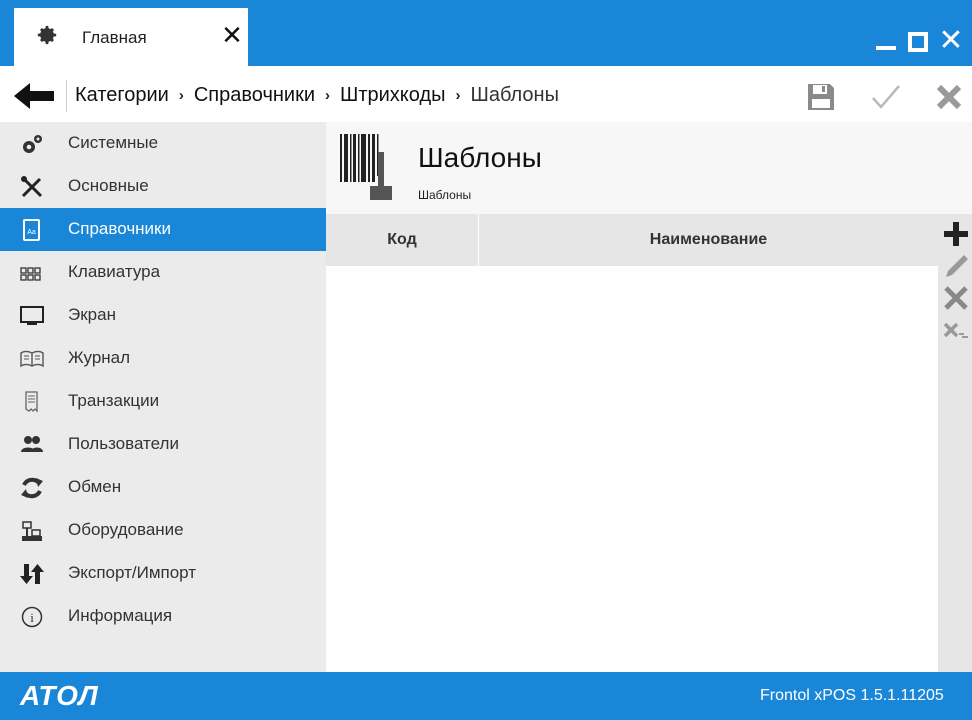  I want to click on sidebar-item-label: Информация, so click(120, 615).